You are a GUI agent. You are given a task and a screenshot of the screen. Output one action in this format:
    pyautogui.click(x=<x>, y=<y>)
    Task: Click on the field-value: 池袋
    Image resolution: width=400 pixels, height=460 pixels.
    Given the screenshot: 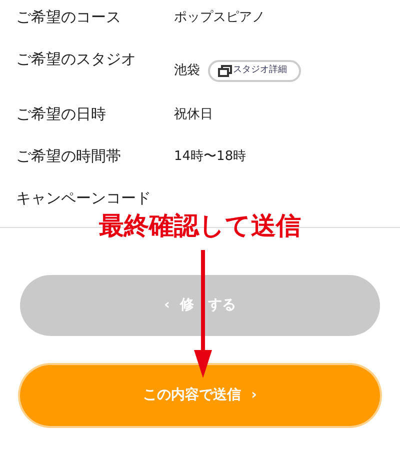 What is the action you would take?
    pyautogui.click(x=187, y=71)
    